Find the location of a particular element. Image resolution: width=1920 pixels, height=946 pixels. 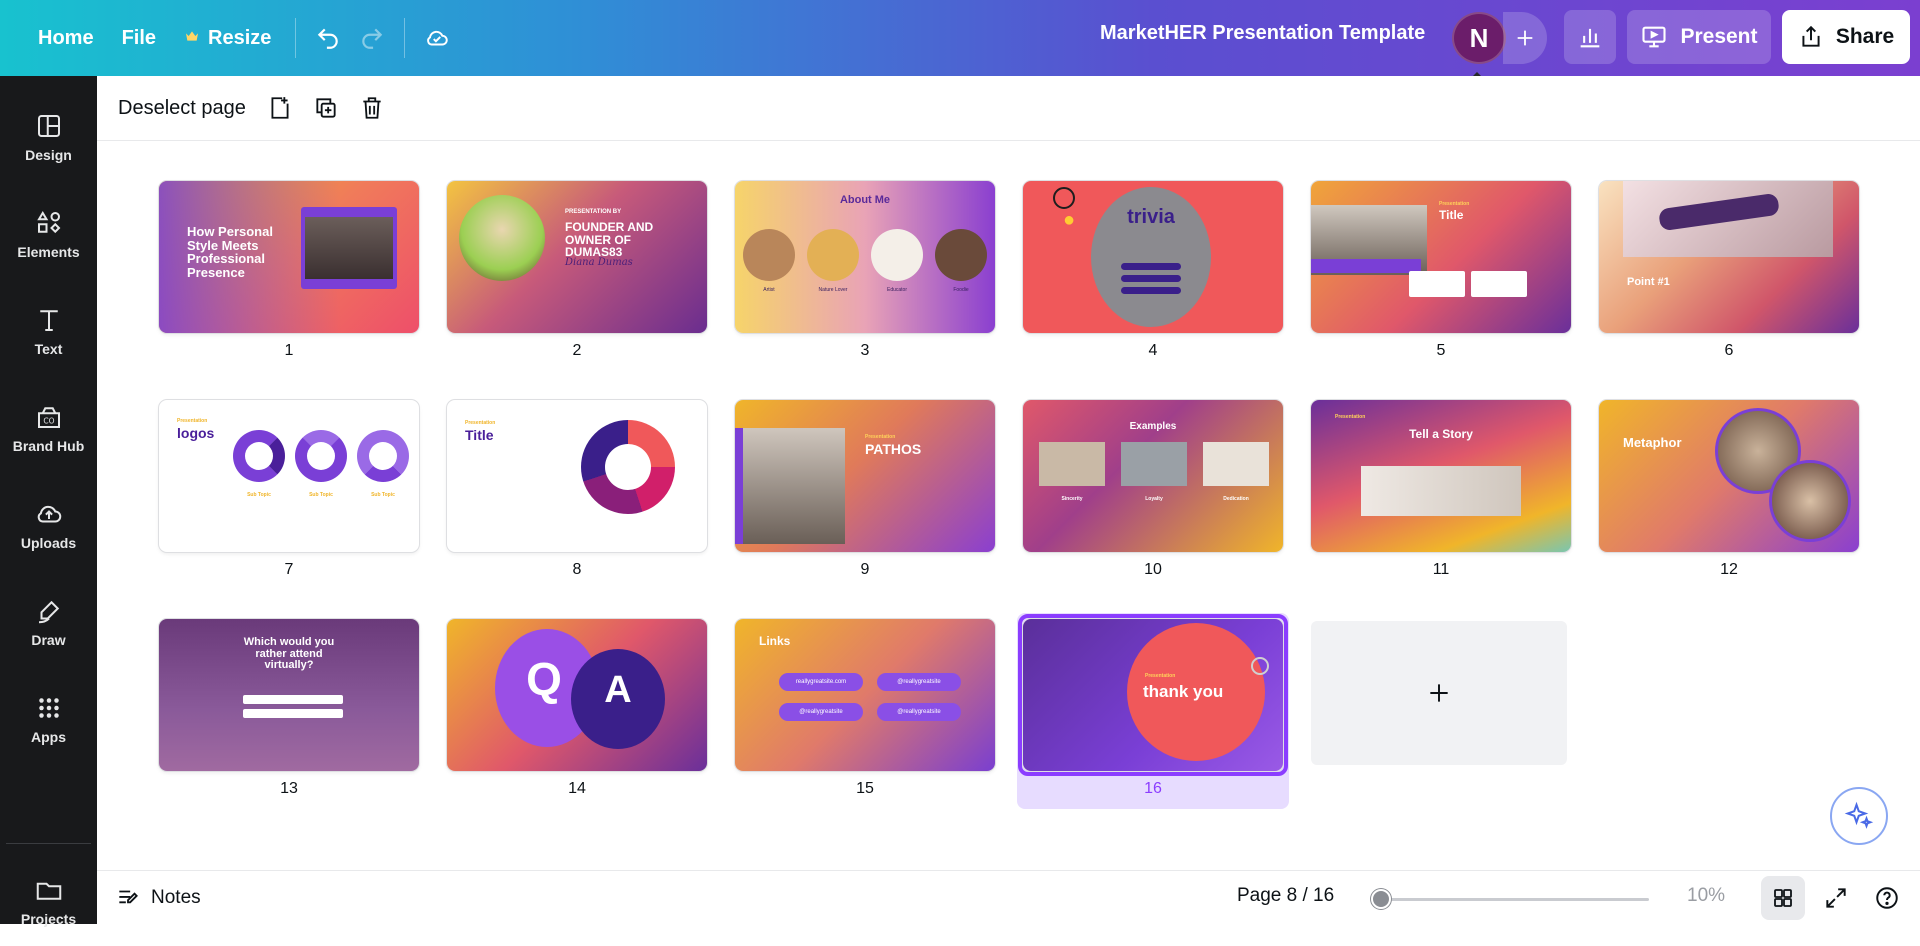

apps-grid-icon is located at coordinates (48, 708).